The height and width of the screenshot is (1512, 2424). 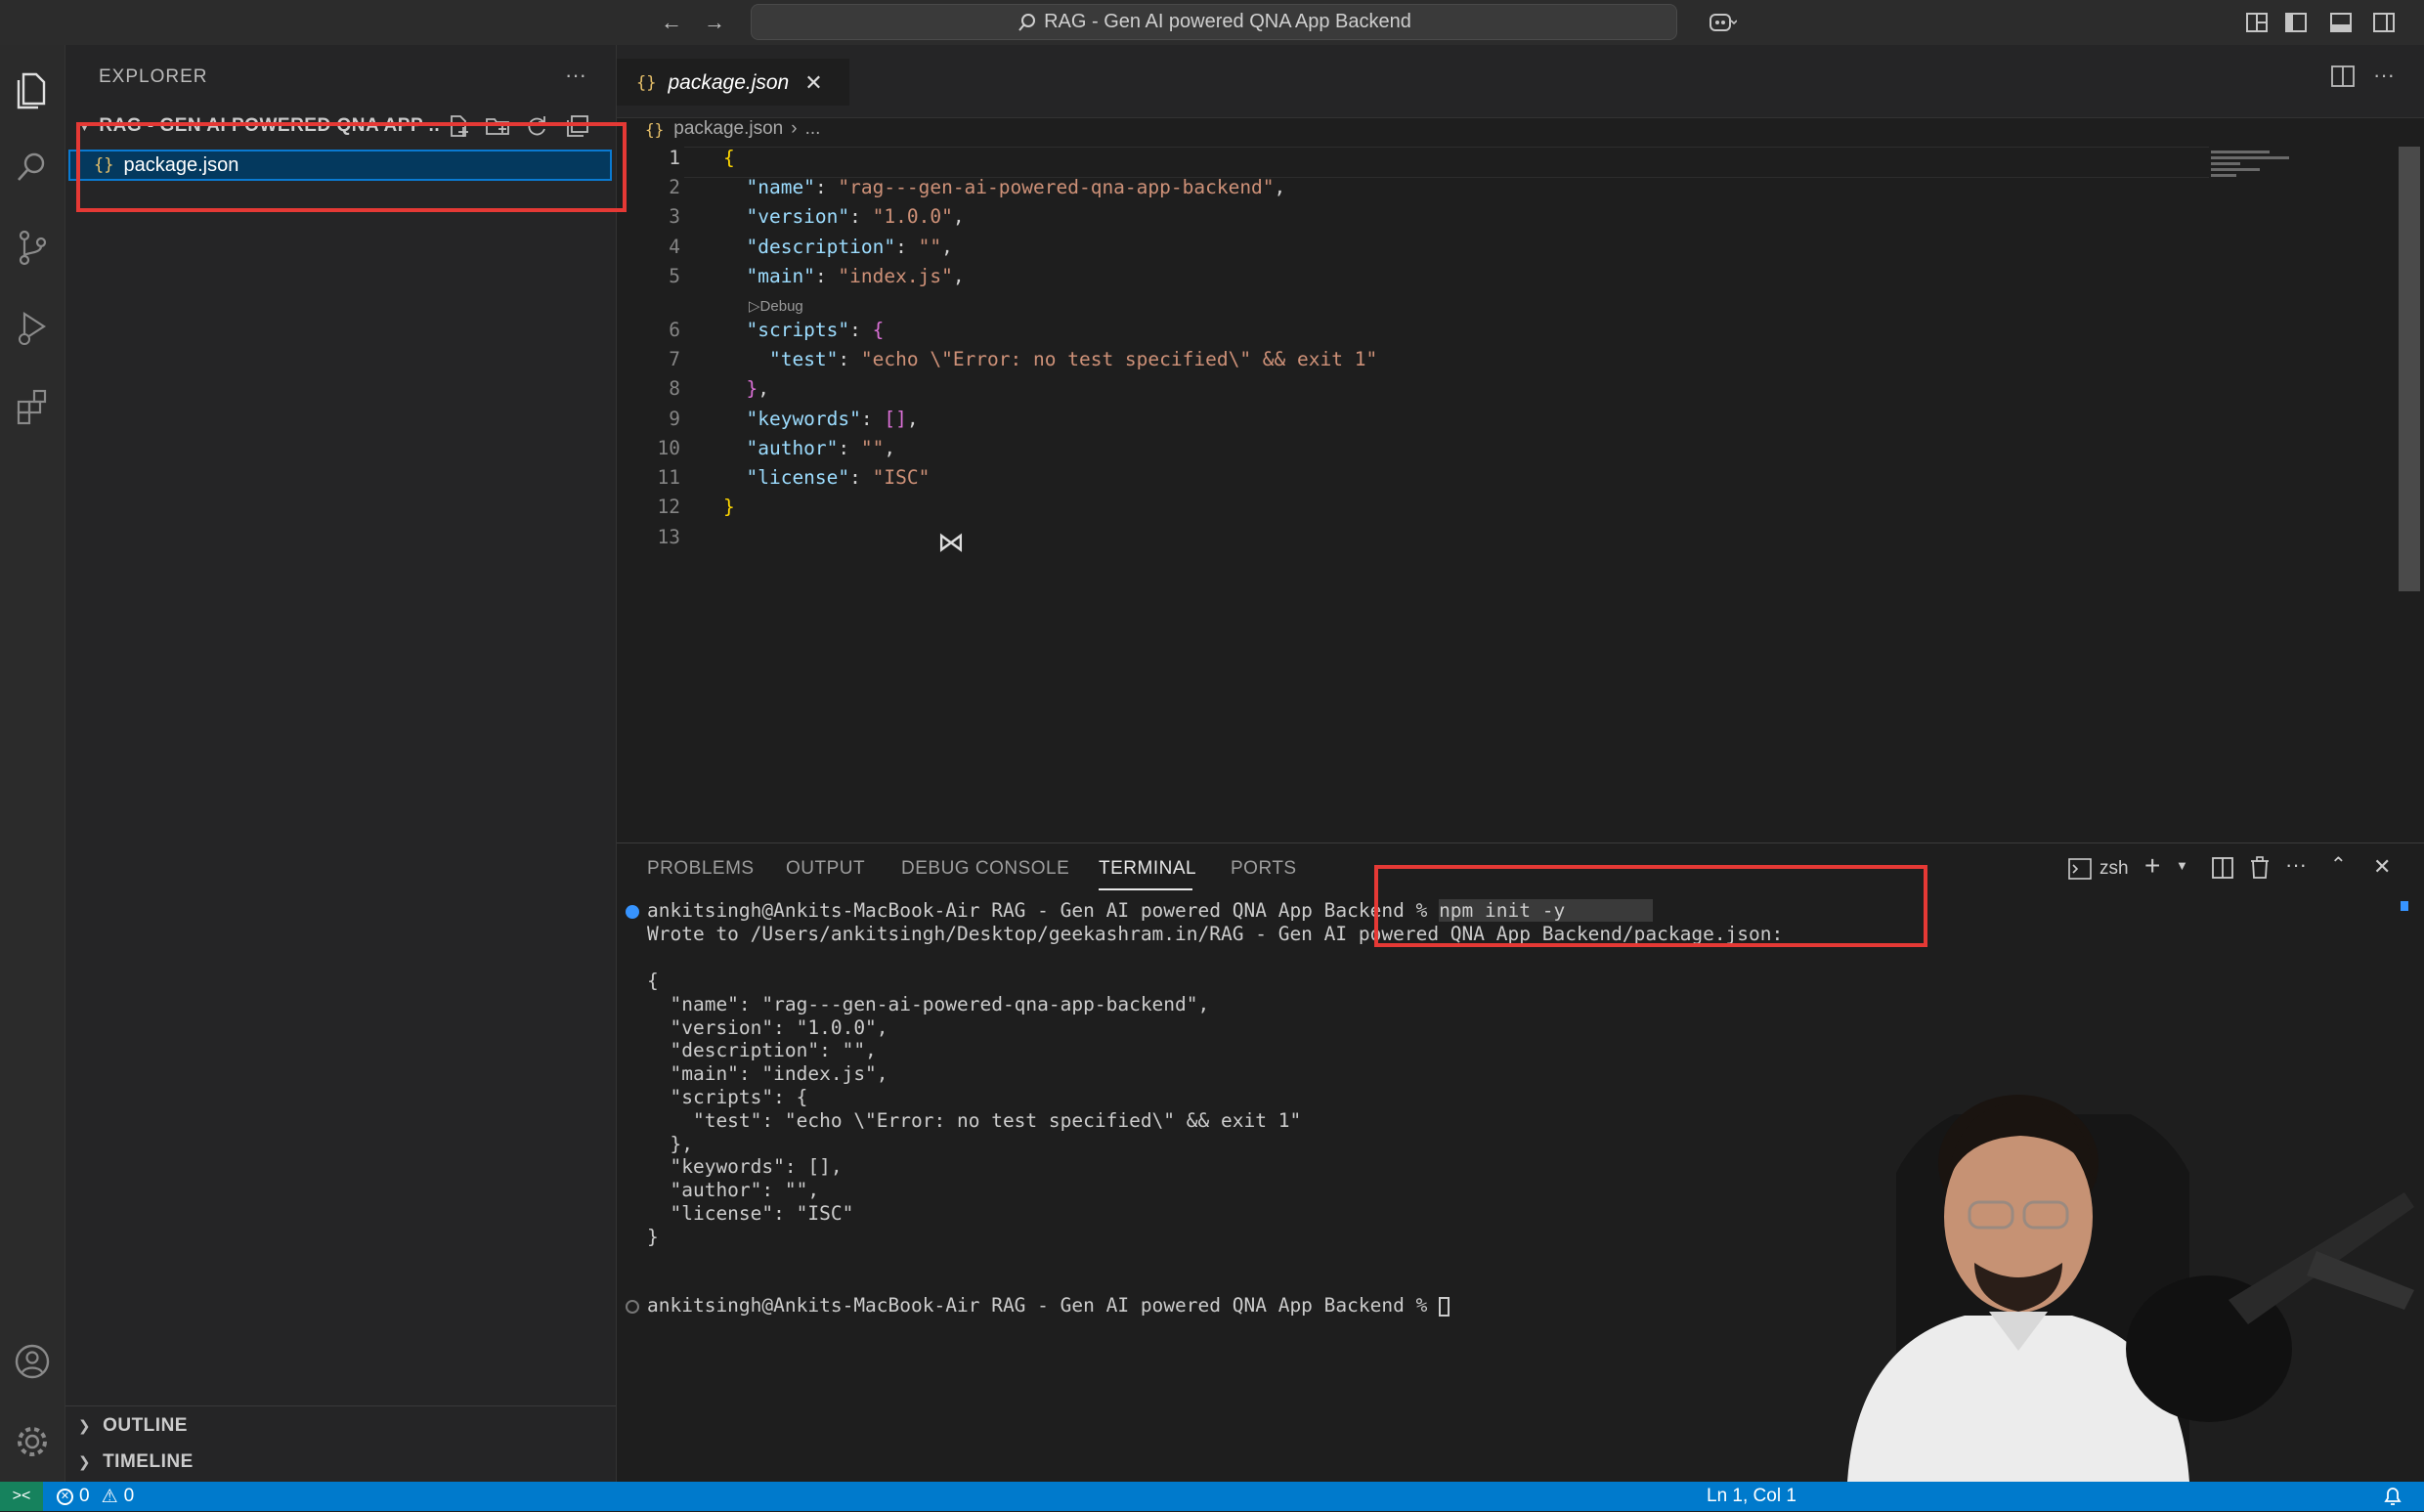 What do you see at coordinates (1520, 81) in the screenshot?
I see `editor-tab-bar` at bounding box center [1520, 81].